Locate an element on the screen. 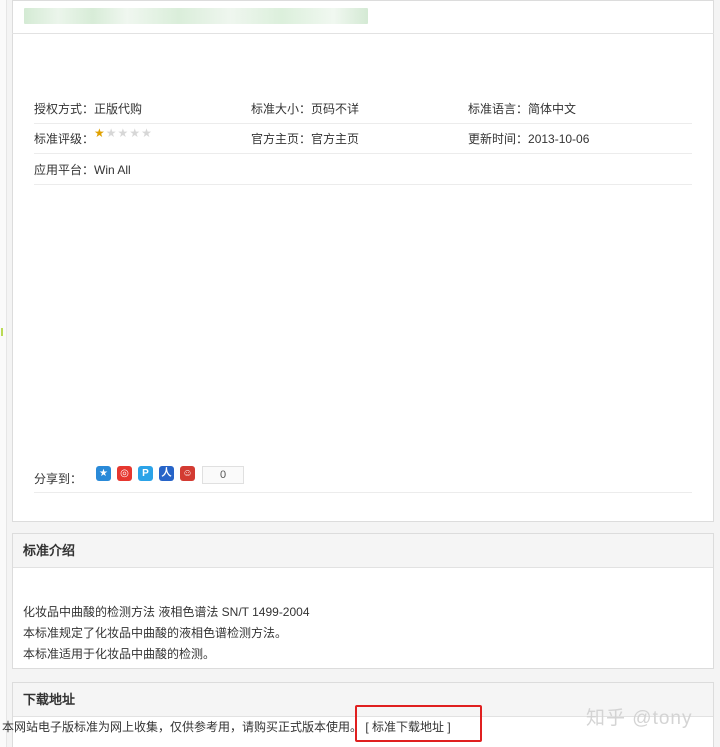  homepage-field: 官方主页：官方主页 is located at coordinates (305, 138).